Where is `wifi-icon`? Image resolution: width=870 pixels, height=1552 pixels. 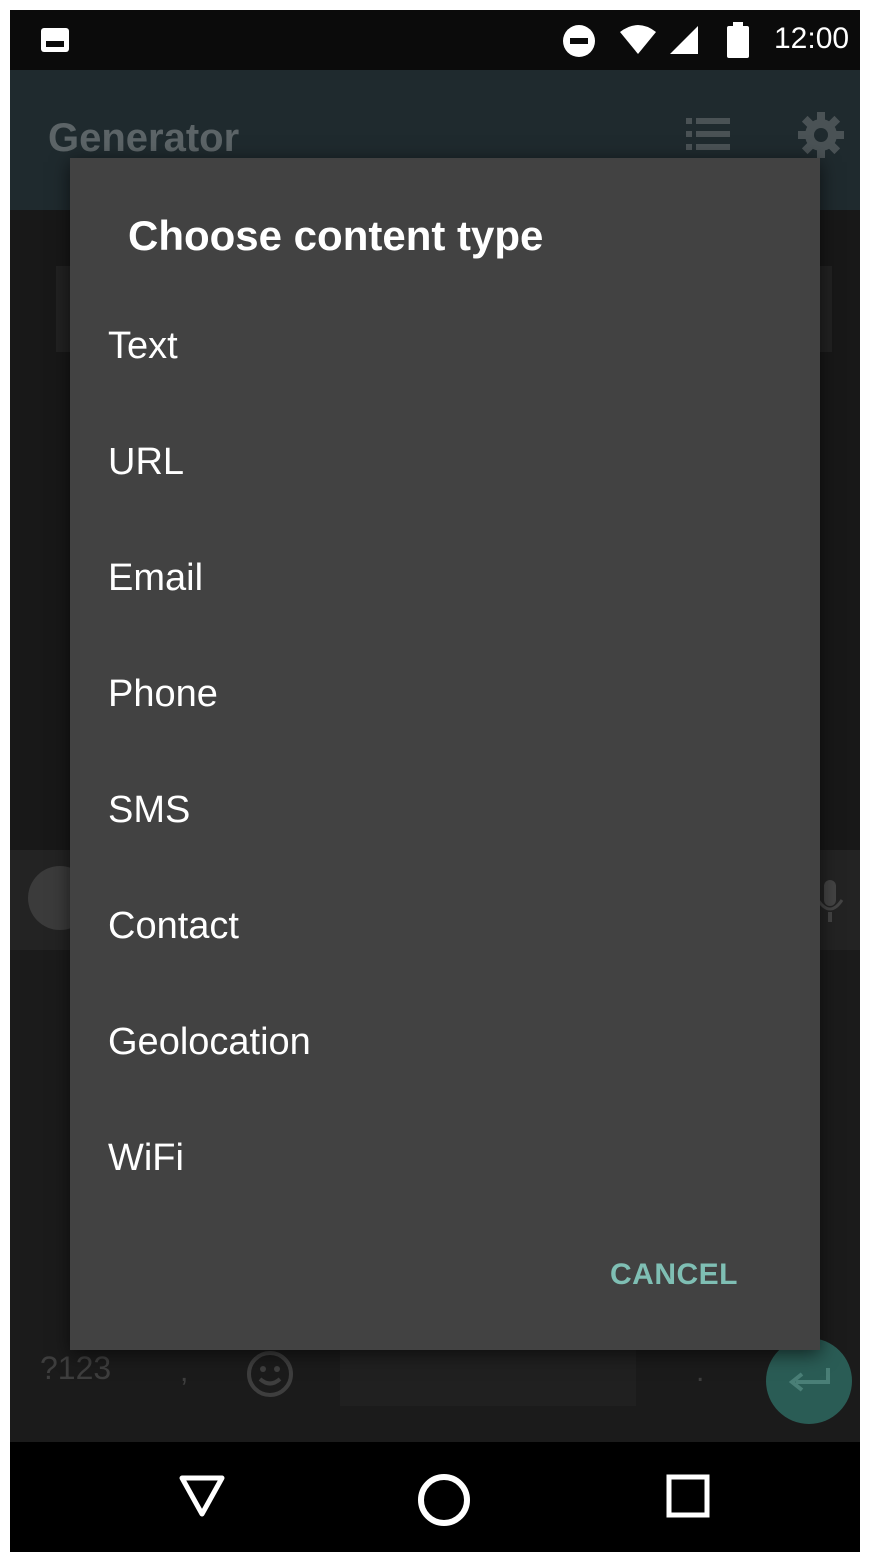
wifi-icon is located at coordinates (638, 39).